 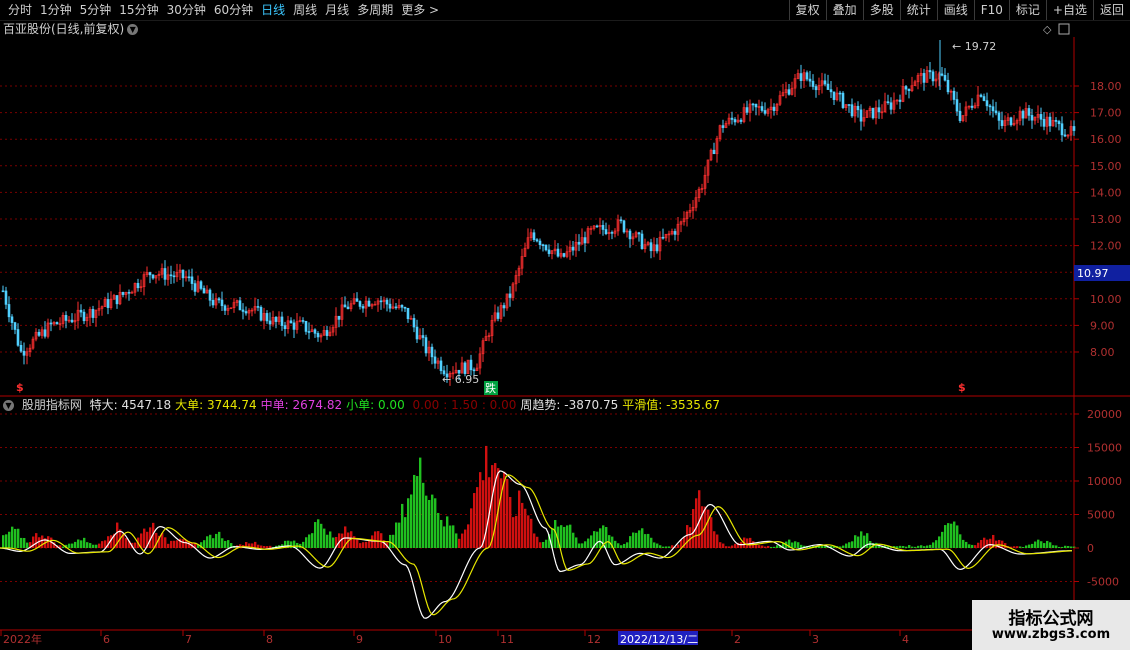 I want to click on price-tick-label: 15.00, so click(x=1106, y=166).